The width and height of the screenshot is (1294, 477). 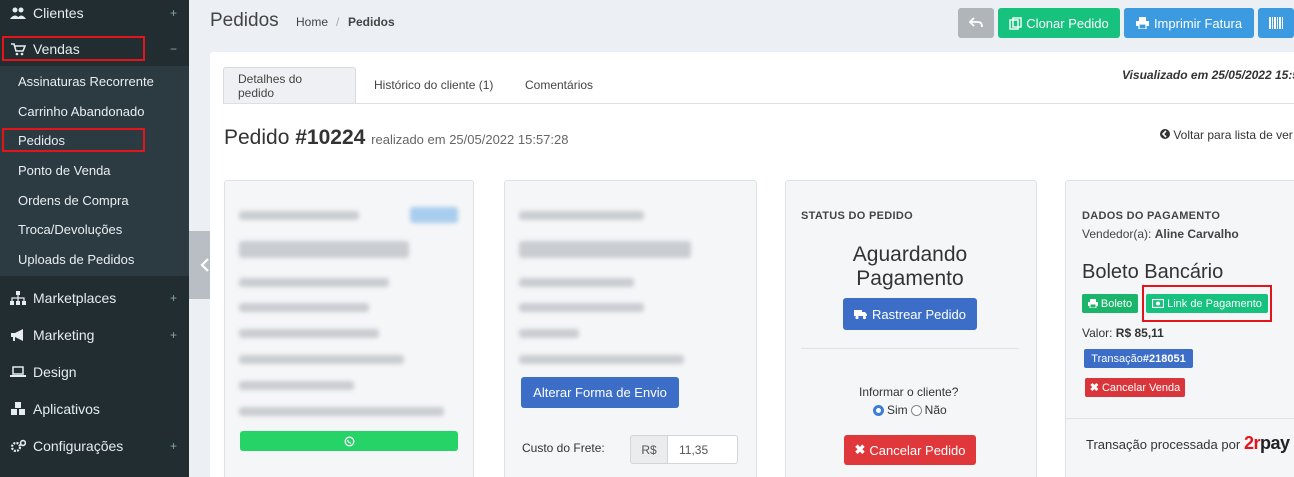 I want to click on boleto-button: Boleto, so click(x=1110, y=303).